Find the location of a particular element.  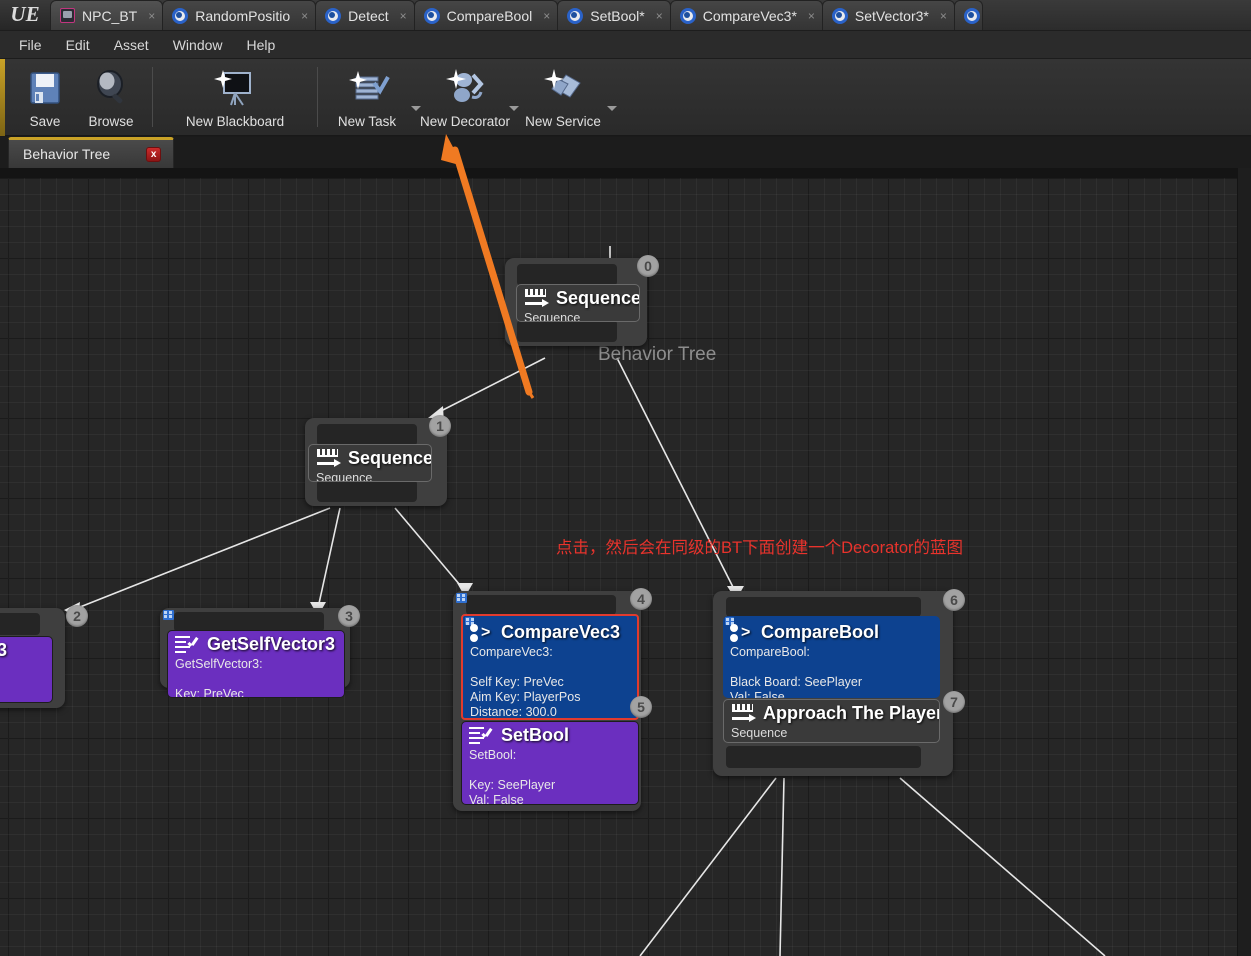

tab-label: NPC_BT is located at coordinates (110, 15).